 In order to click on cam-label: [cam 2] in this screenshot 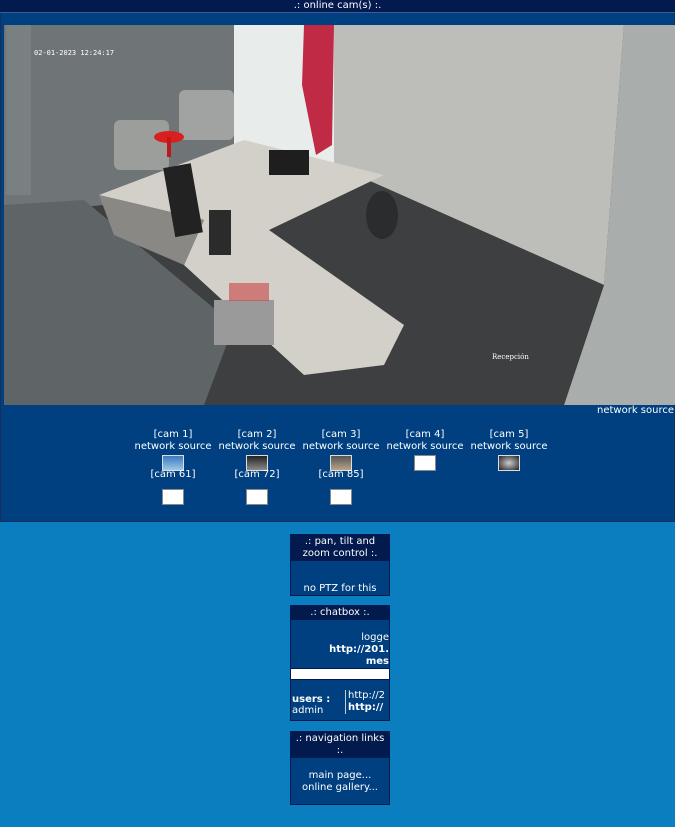, I will do `click(257, 434)`.